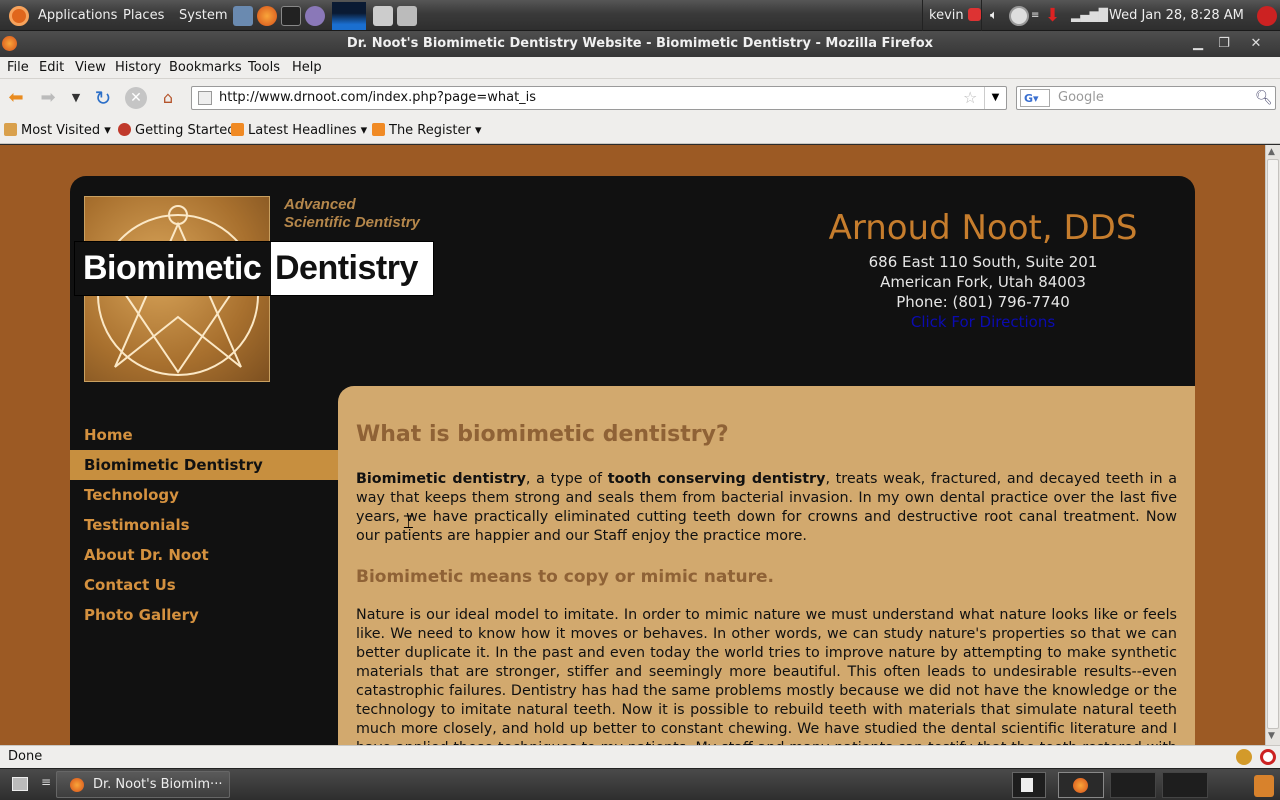 Image resolution: width=1280 pixels, height=800 pixels. I want to click on bookmark-the-register: The Register ▾, so click(427, 130).